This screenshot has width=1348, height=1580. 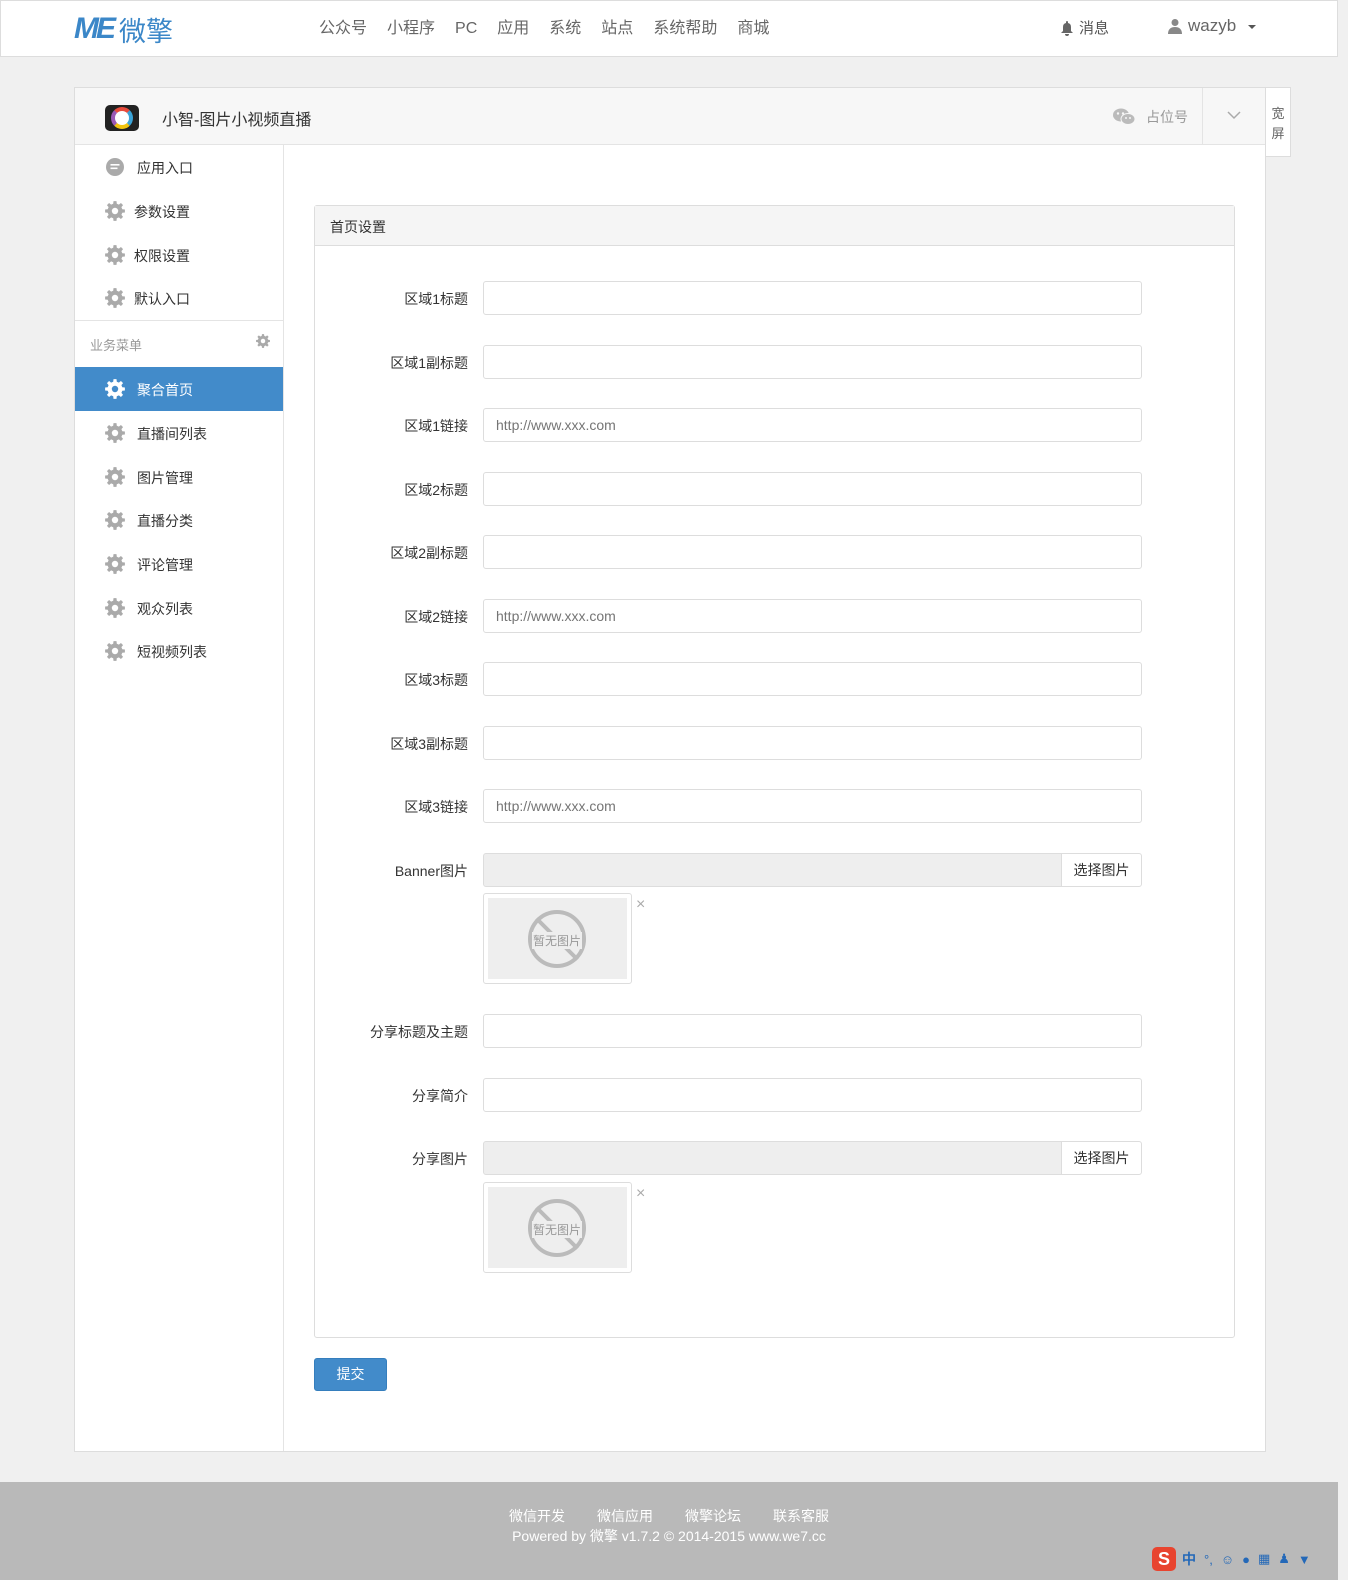 I want to click on sidebar-item-audience: 观众列表, so click(x=179, y=608).